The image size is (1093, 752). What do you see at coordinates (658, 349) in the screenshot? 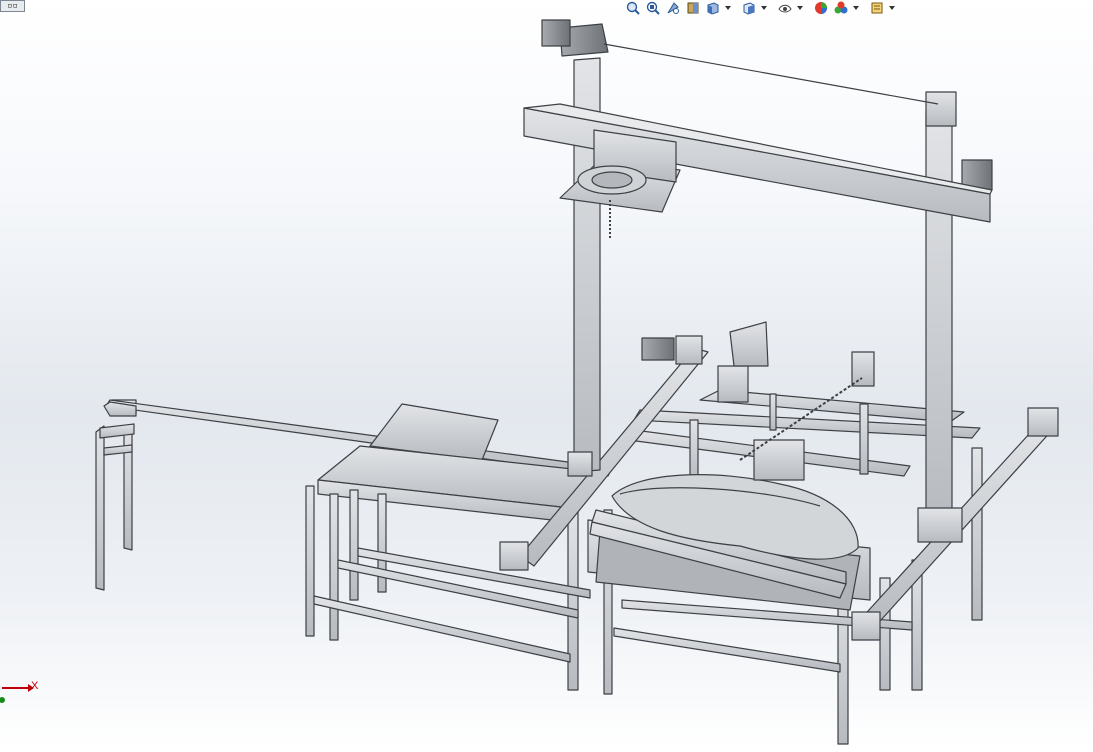
I see `stepper-motor` at bounding box center [658, 349].